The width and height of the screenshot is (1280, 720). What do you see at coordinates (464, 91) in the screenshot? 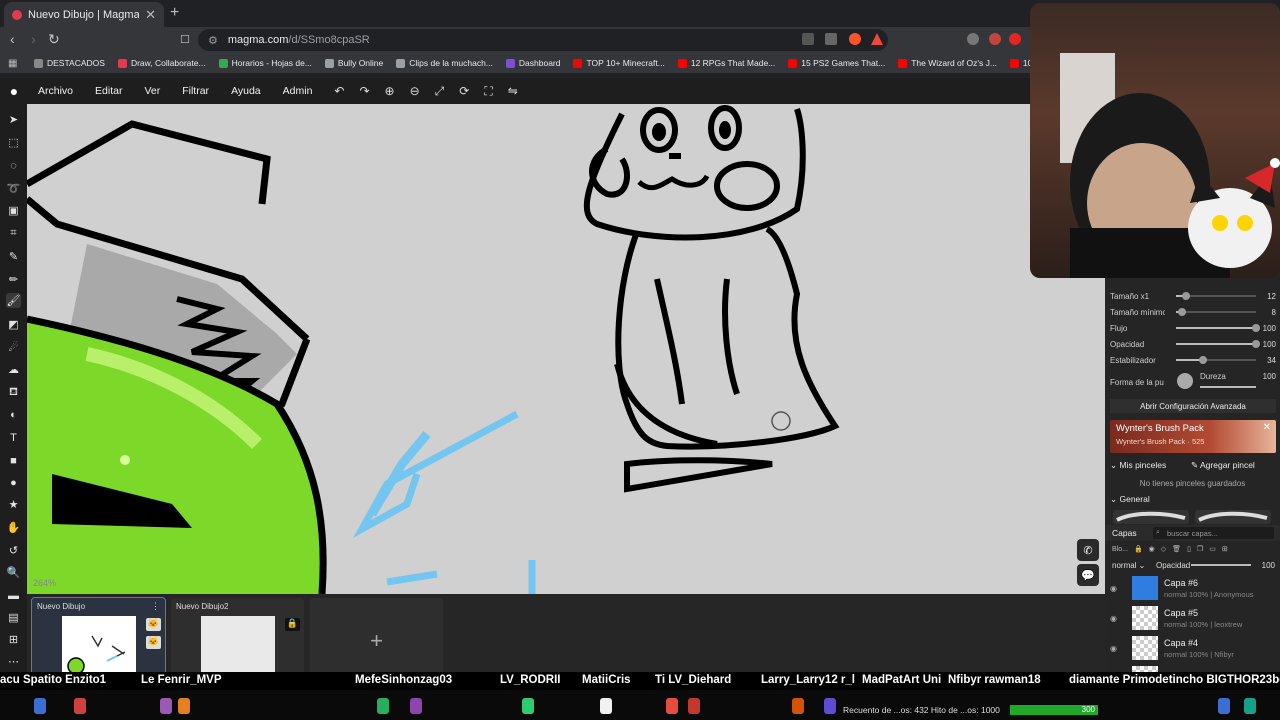
I see `rotate-icon: ⟳` at bounding box center [464, 91].